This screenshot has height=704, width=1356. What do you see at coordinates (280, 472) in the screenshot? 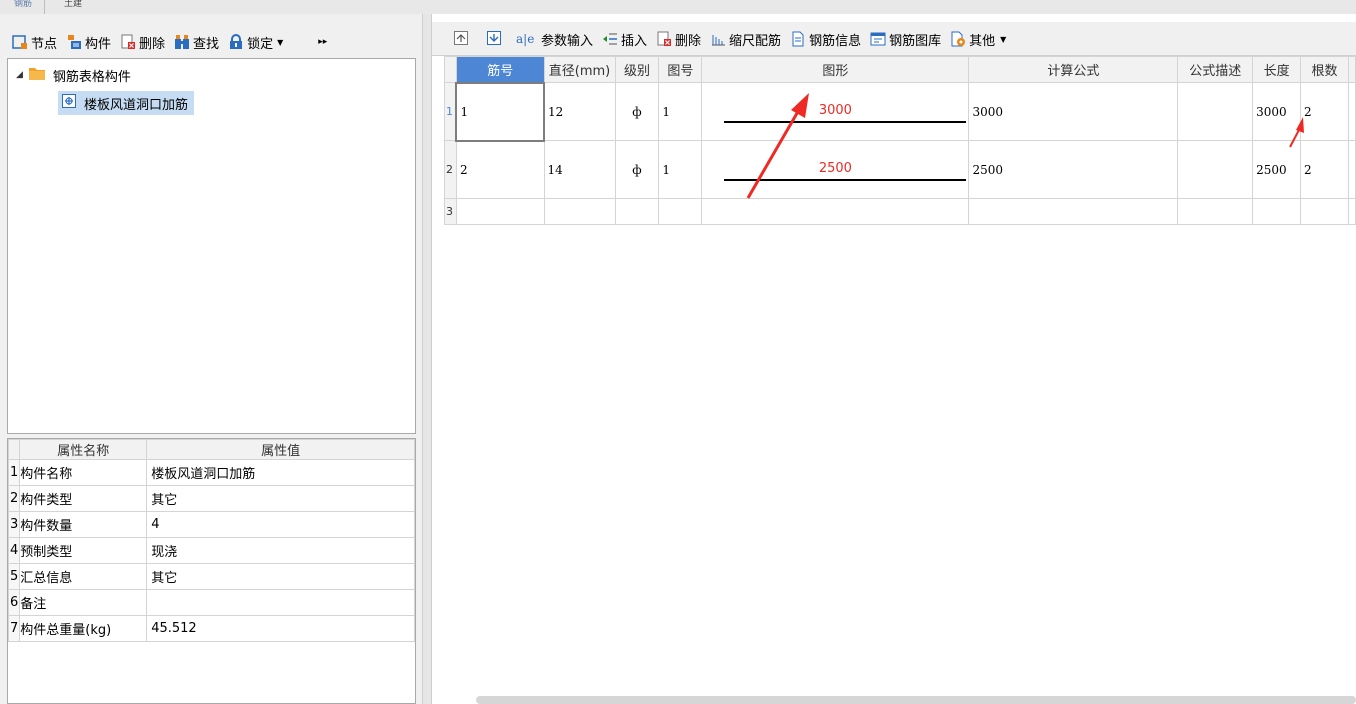
I see `property-value: 楼板风道洞口加筋` at bounding box center [280, 472].